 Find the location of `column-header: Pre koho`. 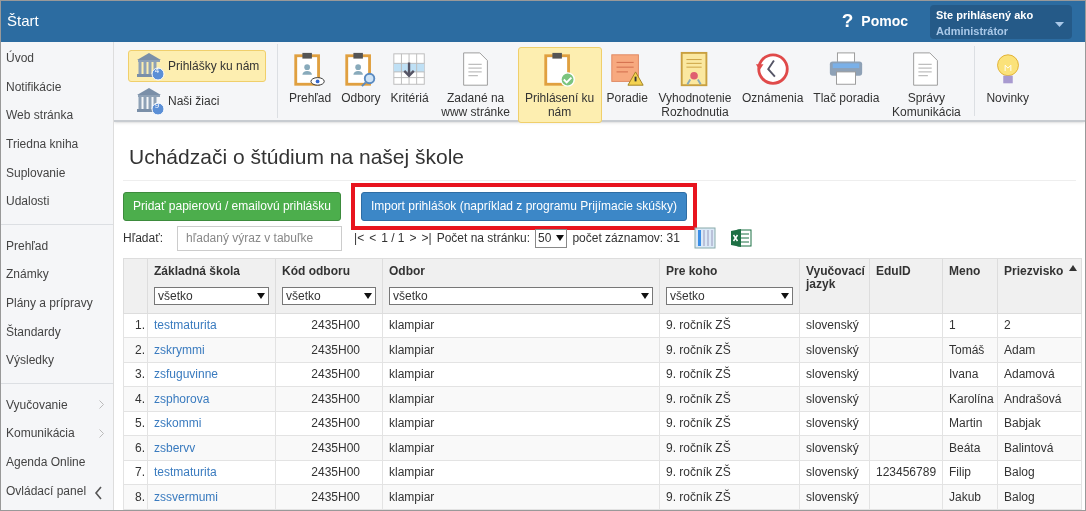

column-header: Pre koho is located at coordinates (692, 275).